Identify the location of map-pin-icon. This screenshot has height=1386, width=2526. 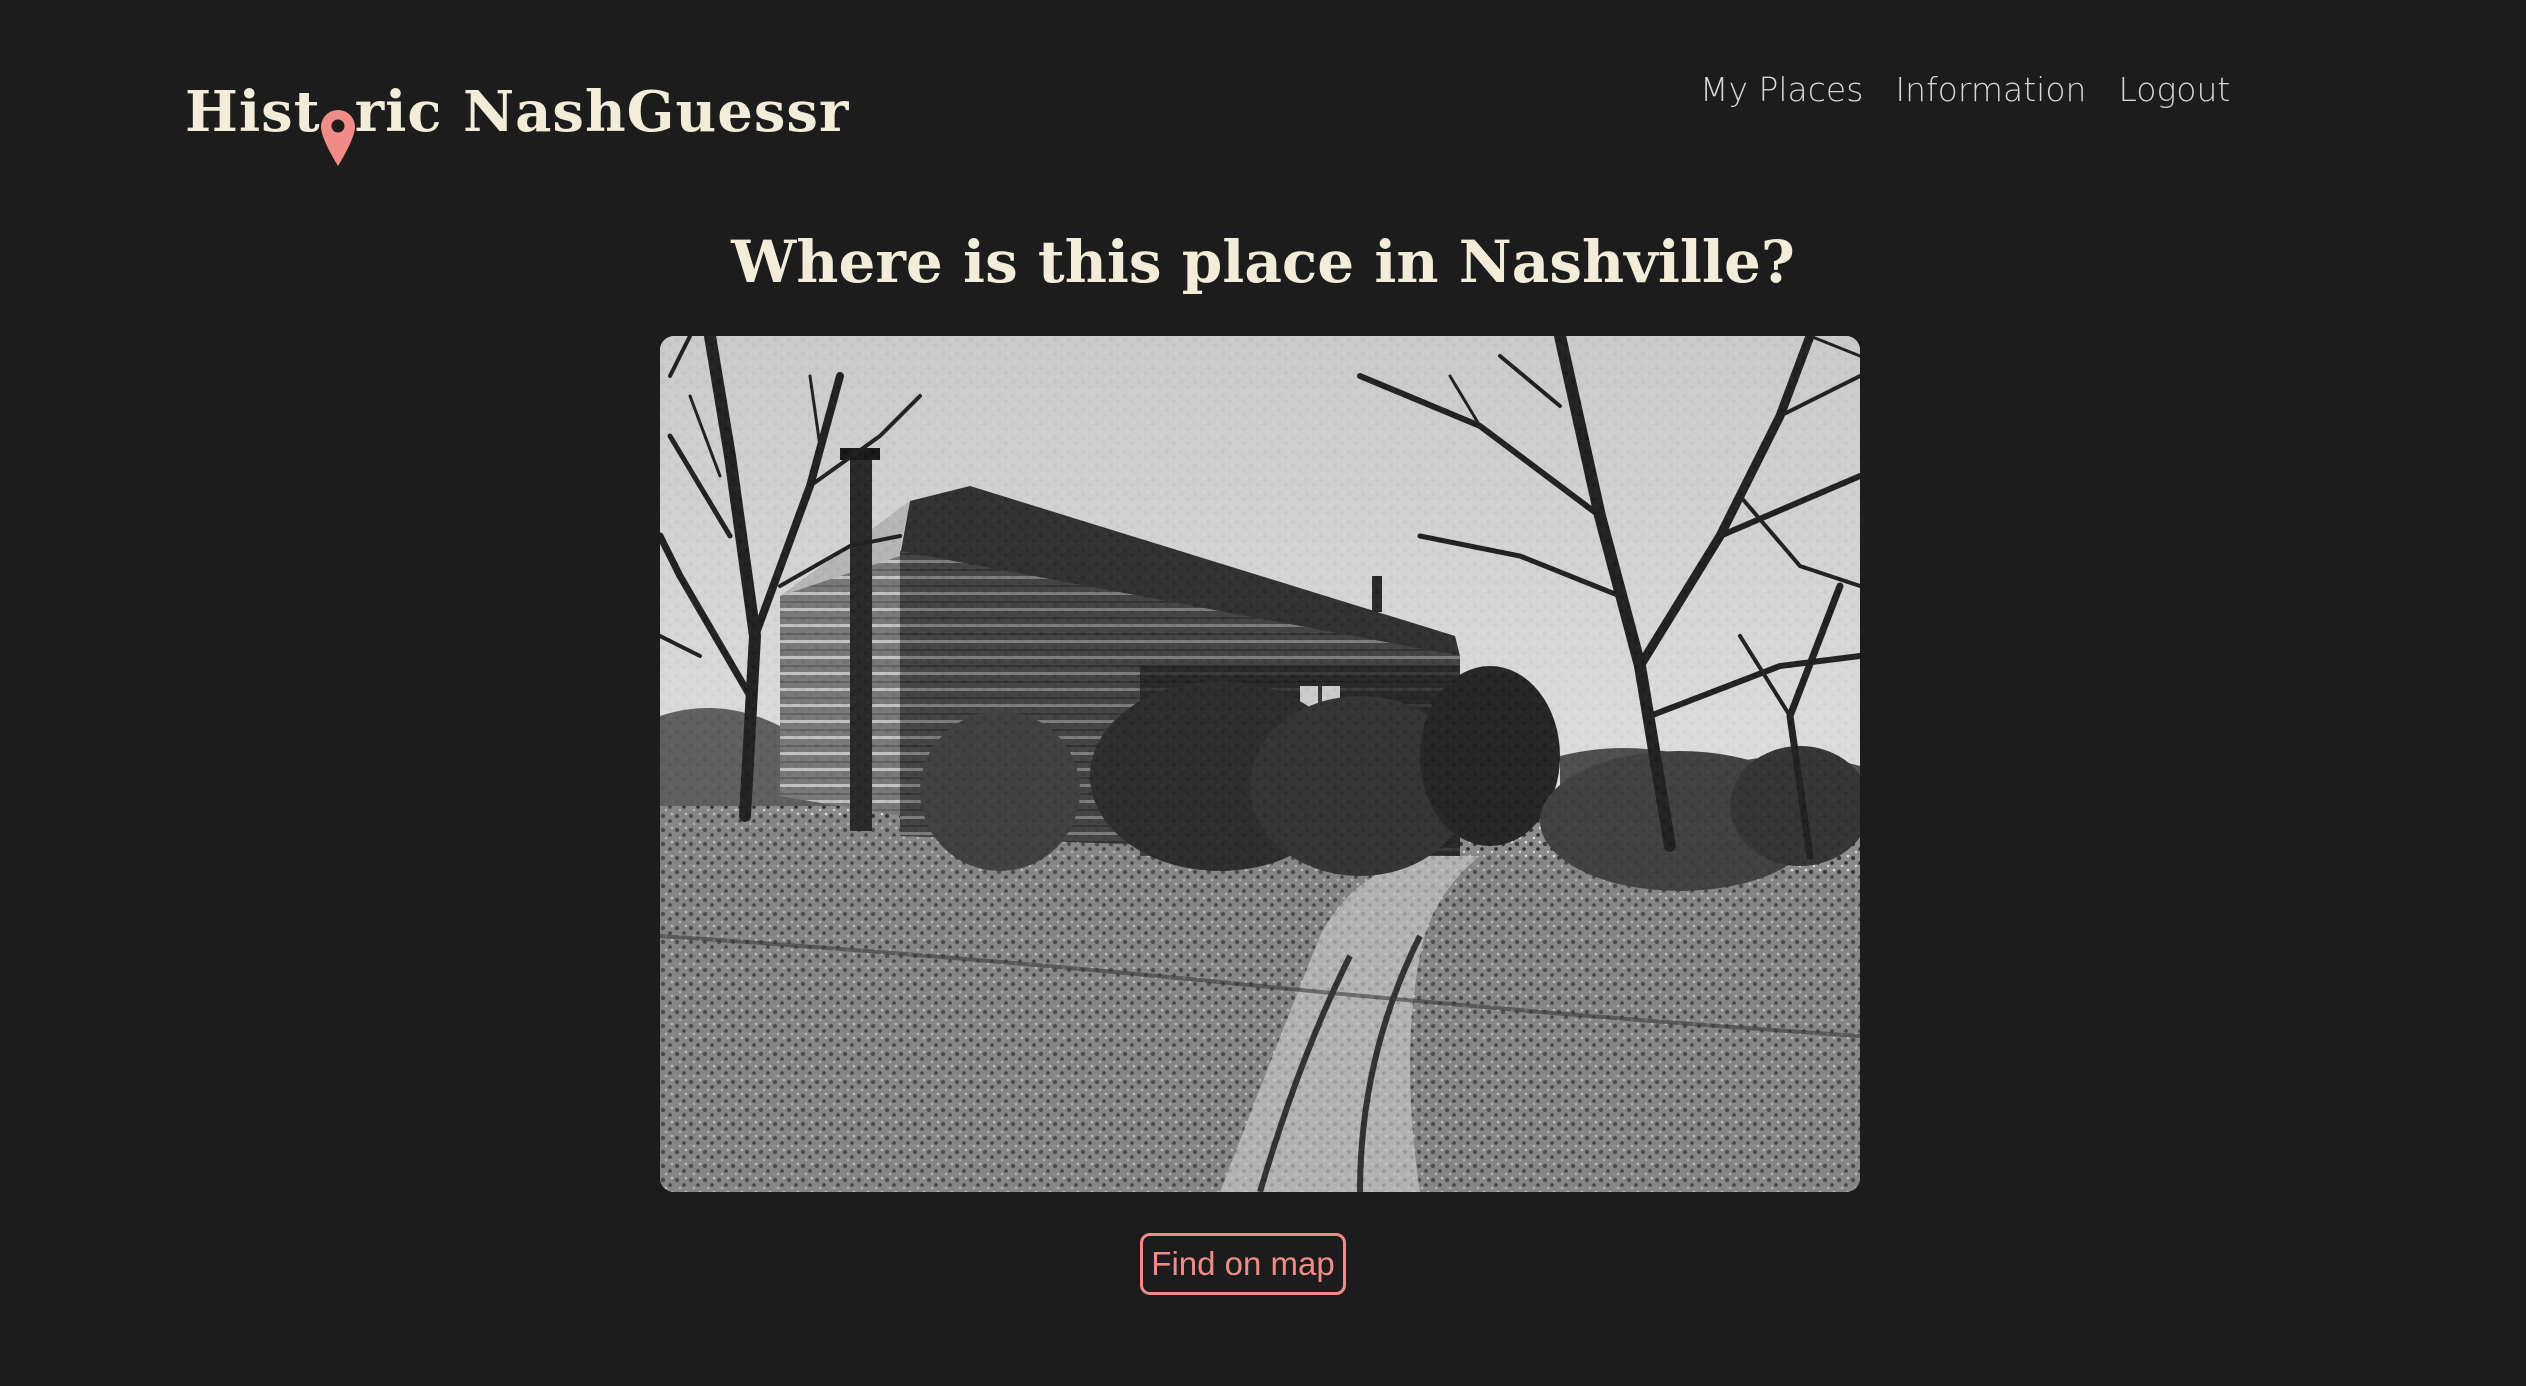
(337, 125).